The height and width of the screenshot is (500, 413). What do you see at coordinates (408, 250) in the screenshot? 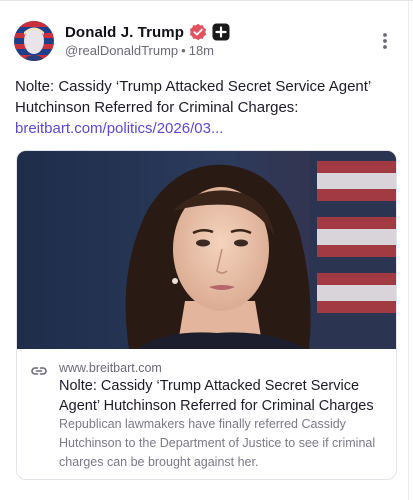
I see `right-divider` at bounding box center [408, 250].